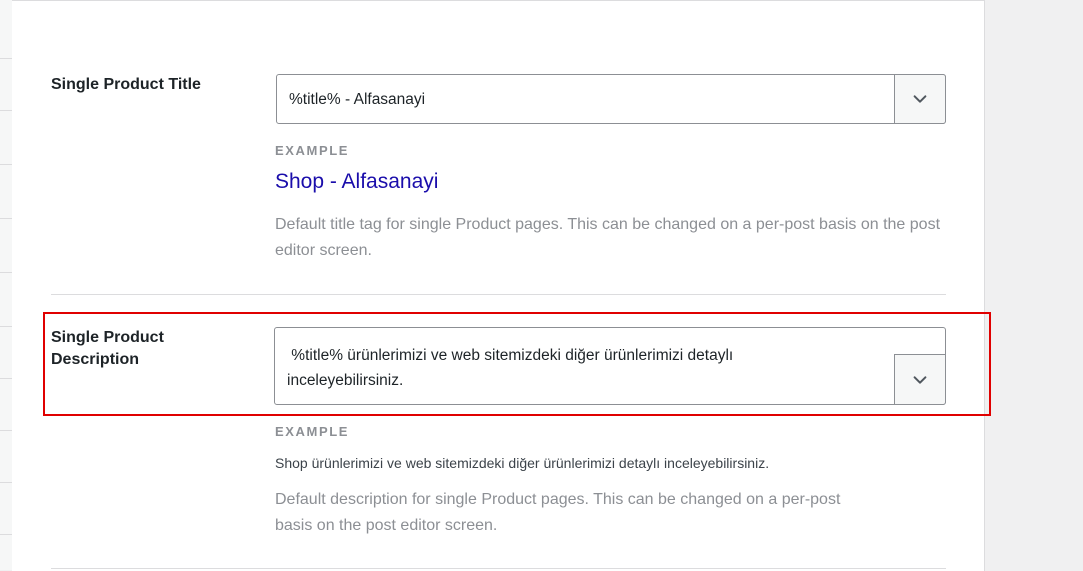 This screenshot has width=1083, height=571. I want to click on title-example-label: EXAMPLE, so click(312, 150).